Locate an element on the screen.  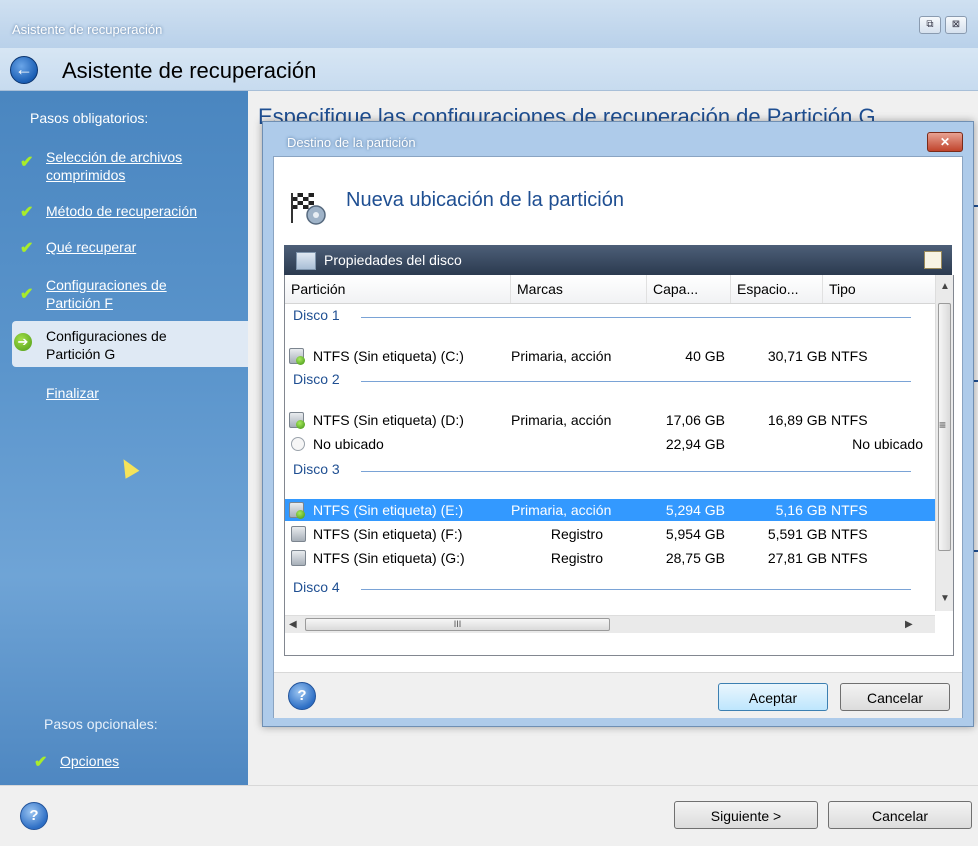
column-header-partition: Partición is located at coordinates (398, 289).